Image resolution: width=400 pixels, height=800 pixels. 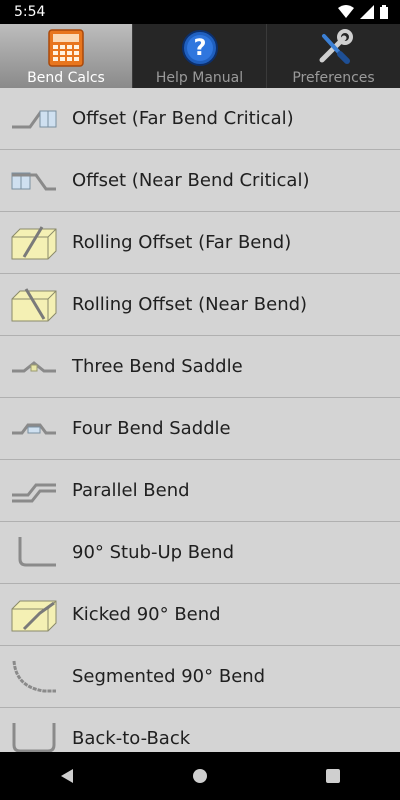 What do you see at coordinates (200, 12) in the screenshot?
I see `status-bar: 5:54` at bounding box center [200, 12].